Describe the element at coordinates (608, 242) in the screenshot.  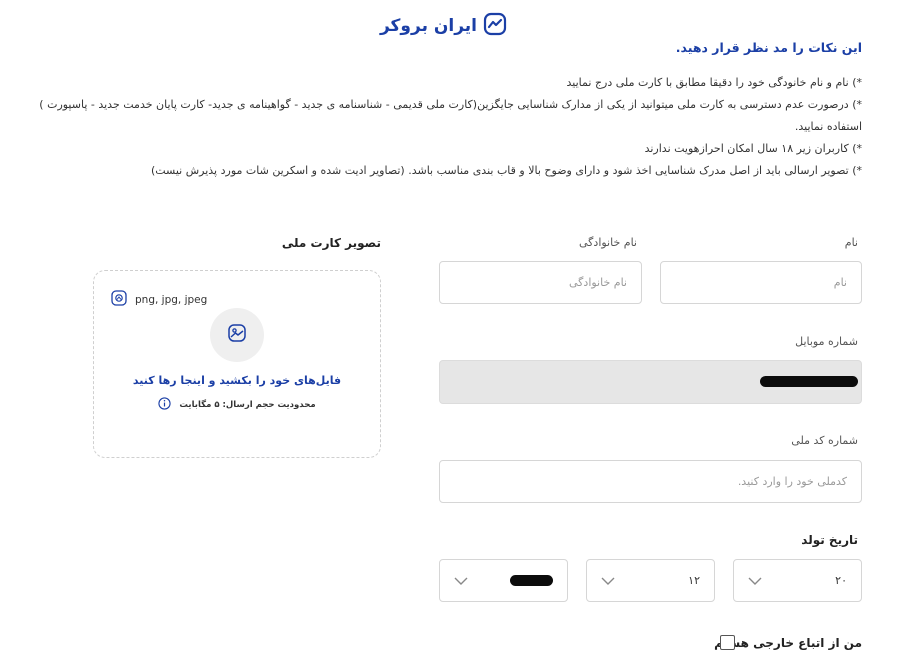
I see `last-name-label: نام خانوادگی` at that location.